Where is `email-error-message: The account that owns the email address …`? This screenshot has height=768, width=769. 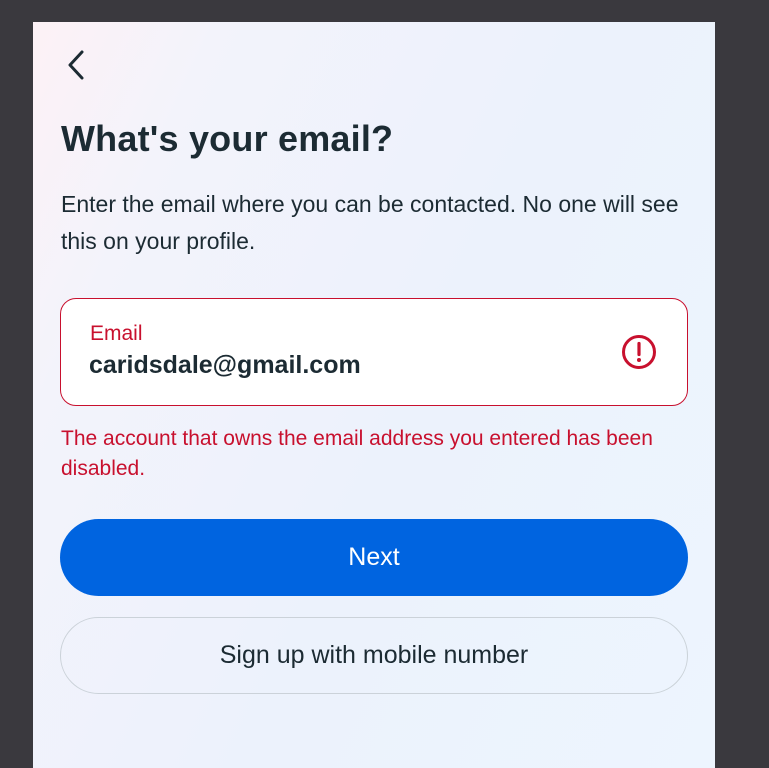
email-error-message: The account that owns the email address … is located at coordinates (357, 453).